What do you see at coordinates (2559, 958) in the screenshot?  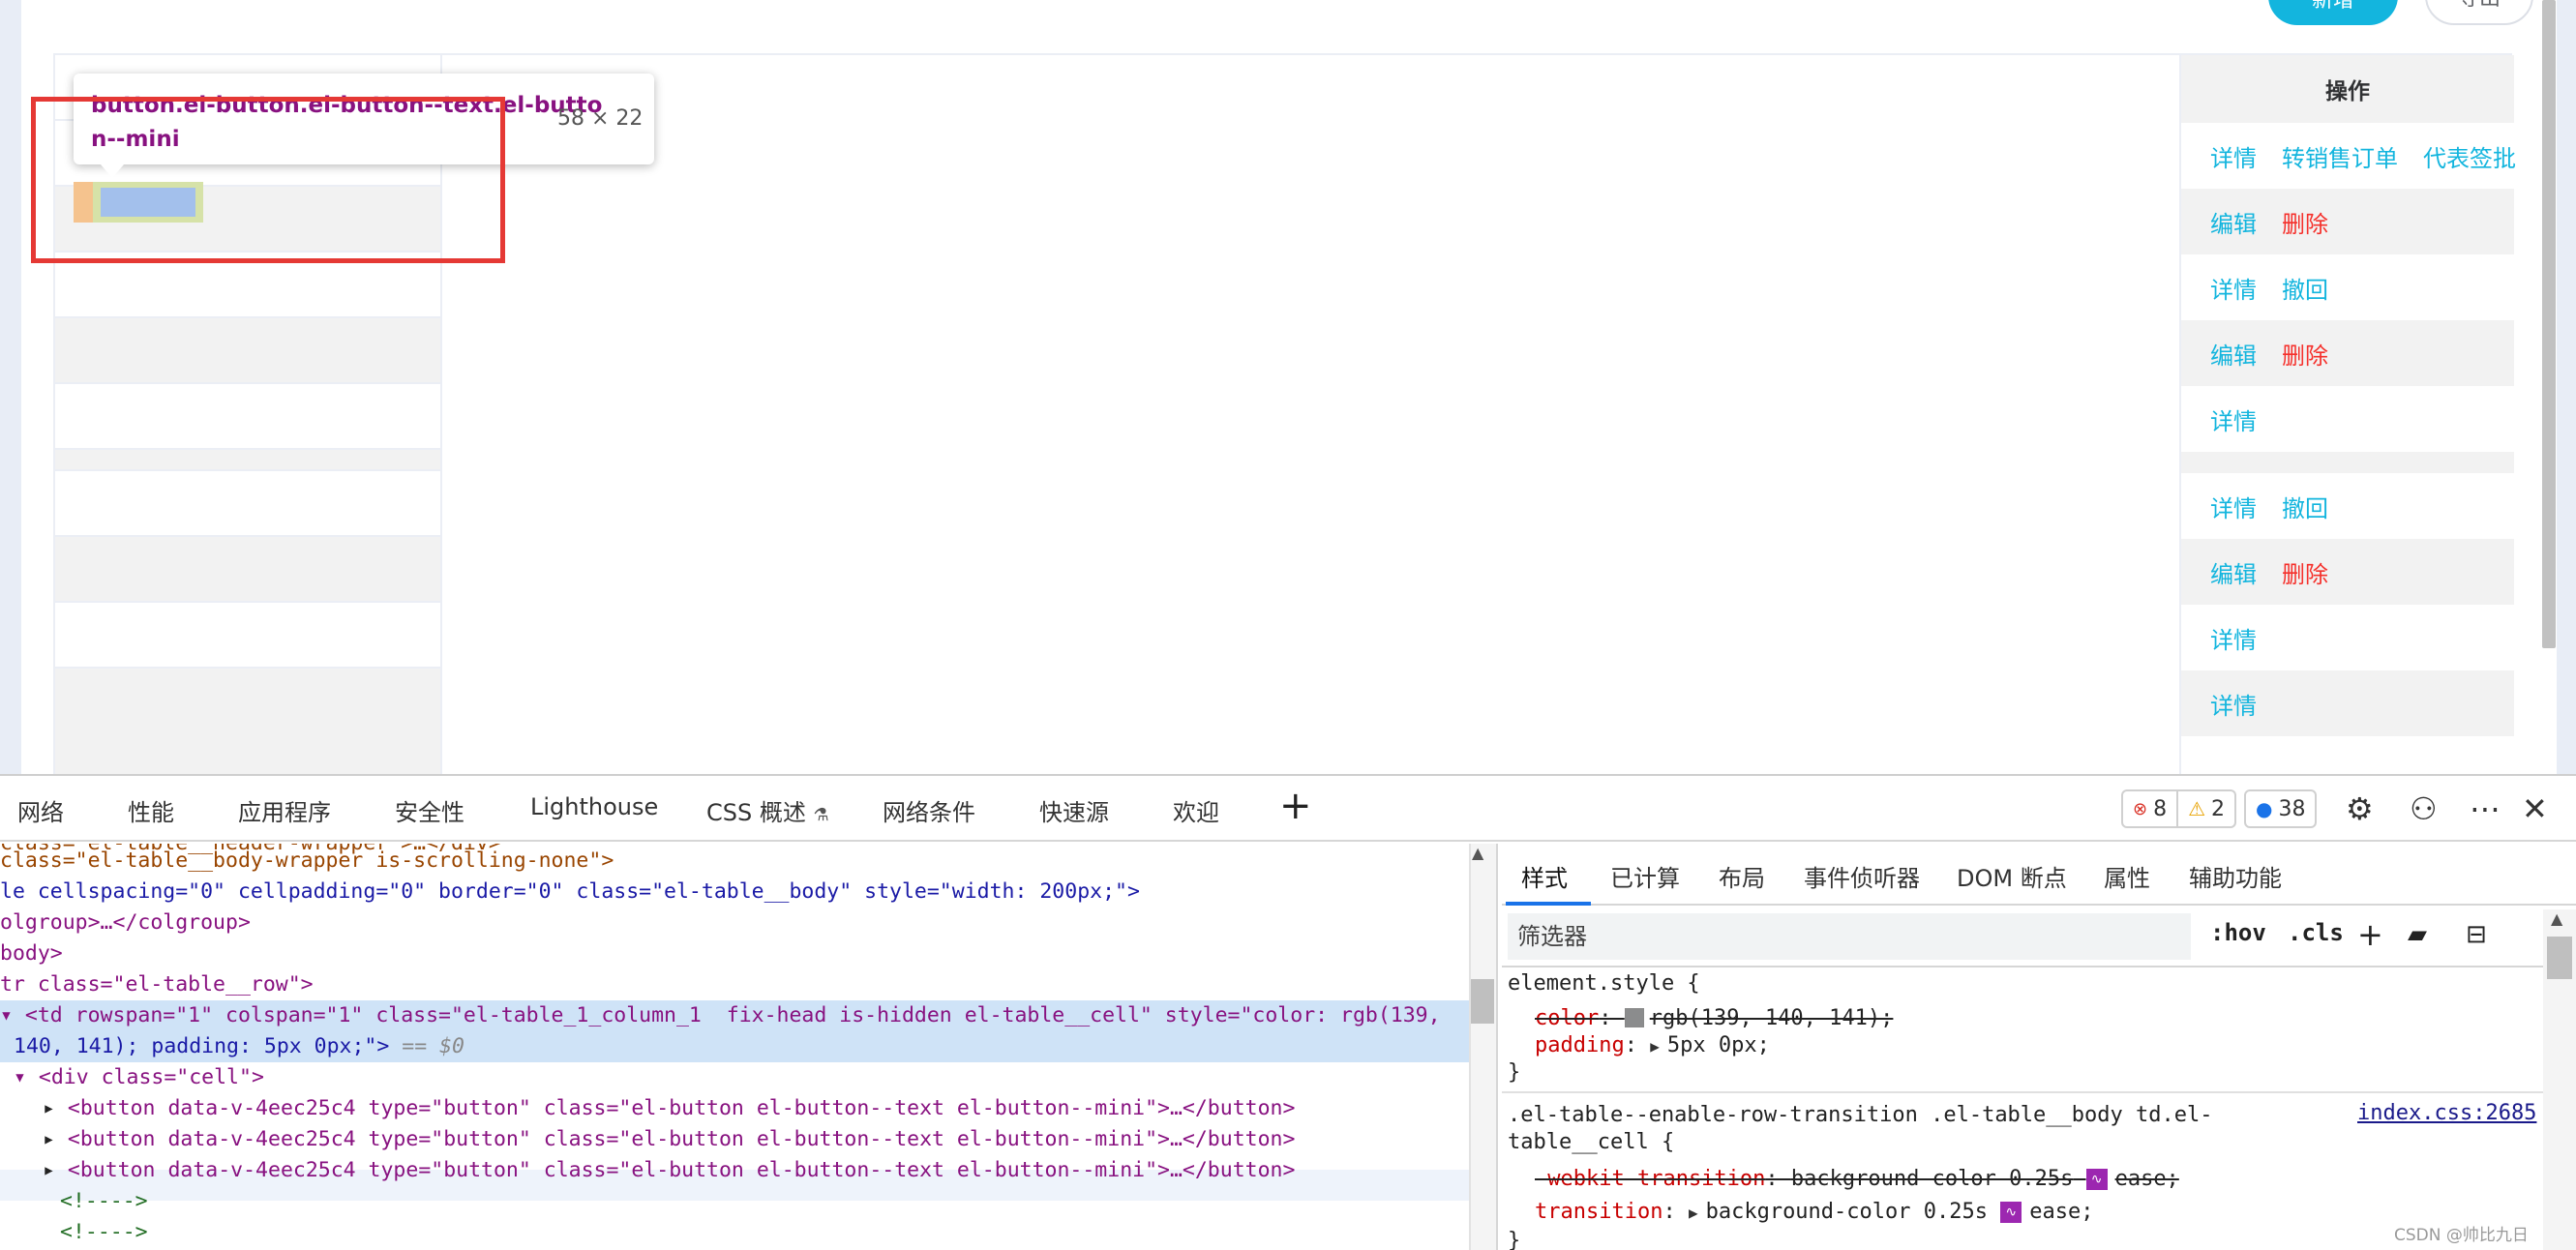 I see `styles-scroll-thumb` at bounding box center [2559, 958].